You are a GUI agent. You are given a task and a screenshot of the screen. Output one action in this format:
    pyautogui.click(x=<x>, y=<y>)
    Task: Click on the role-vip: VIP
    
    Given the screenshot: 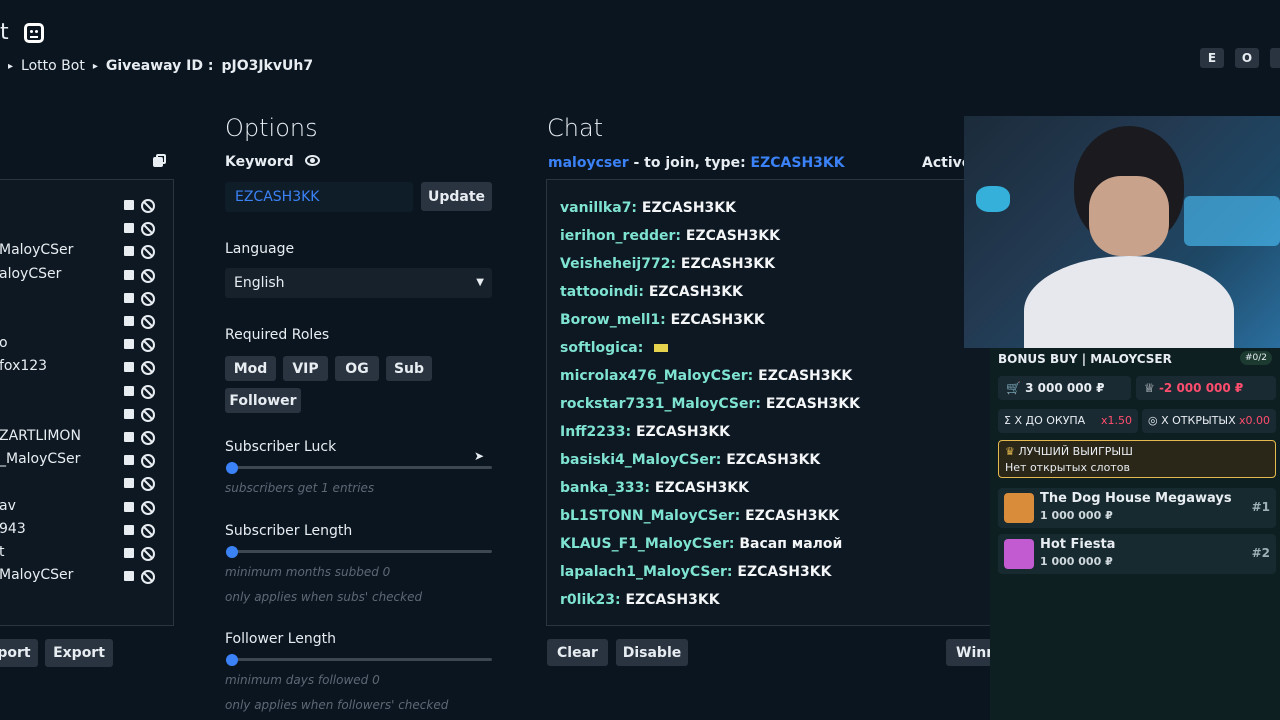 What is the action you would take?
    pyautogui.click(x=305, y=368)
    